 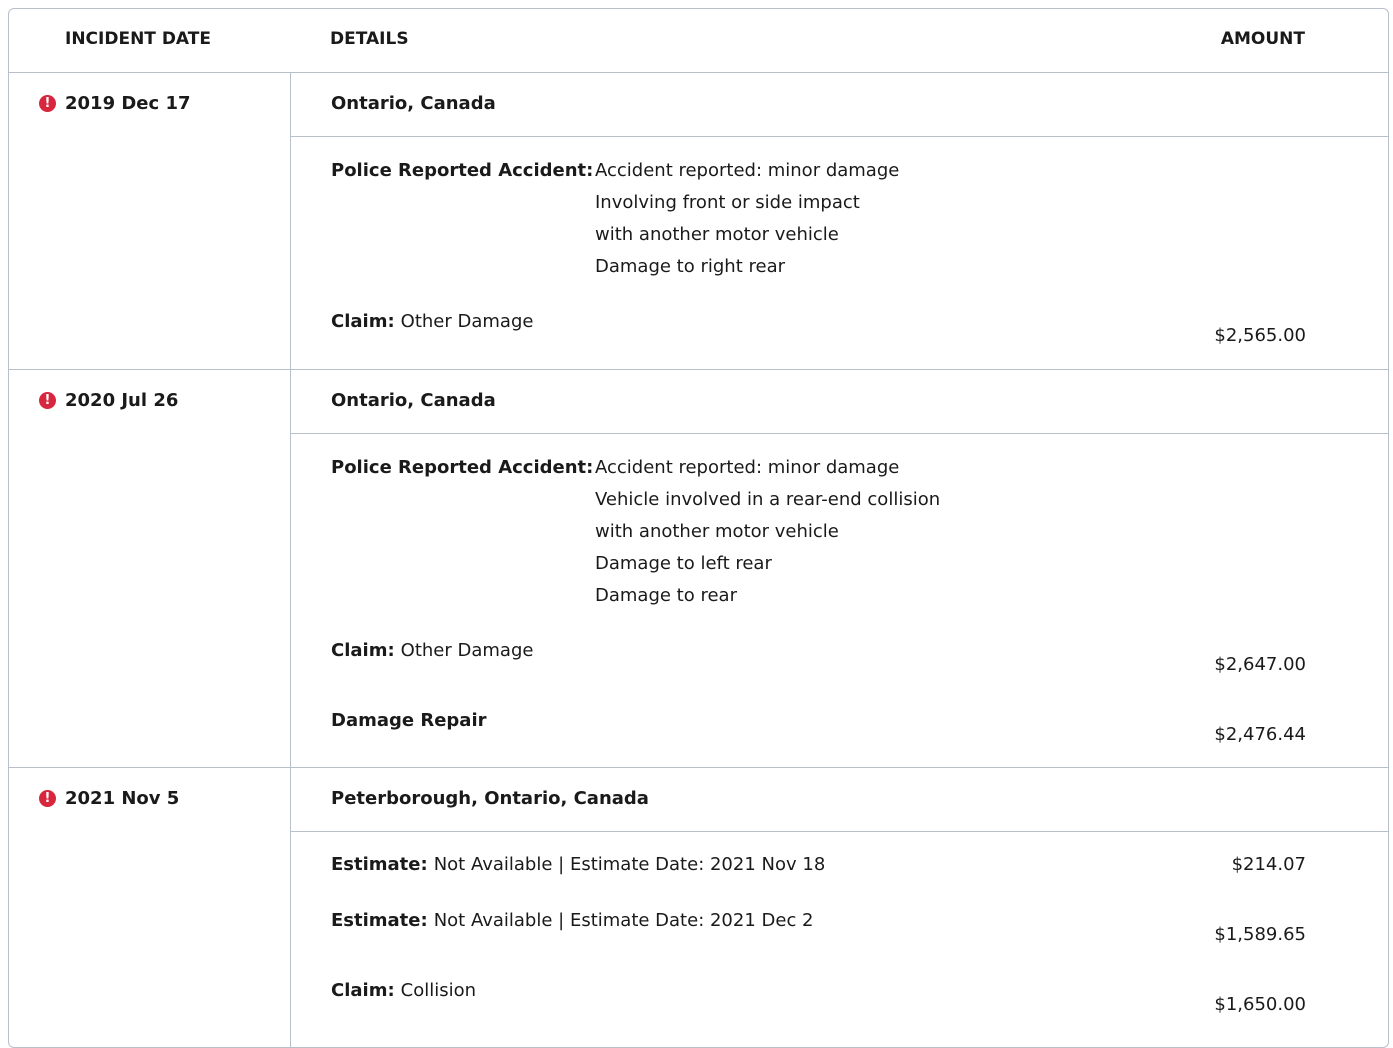 What do you see at coordinates (666, 595) in the screenshot?
I see `police-report-line: Damage to rear` at bounding box center [666, 595].